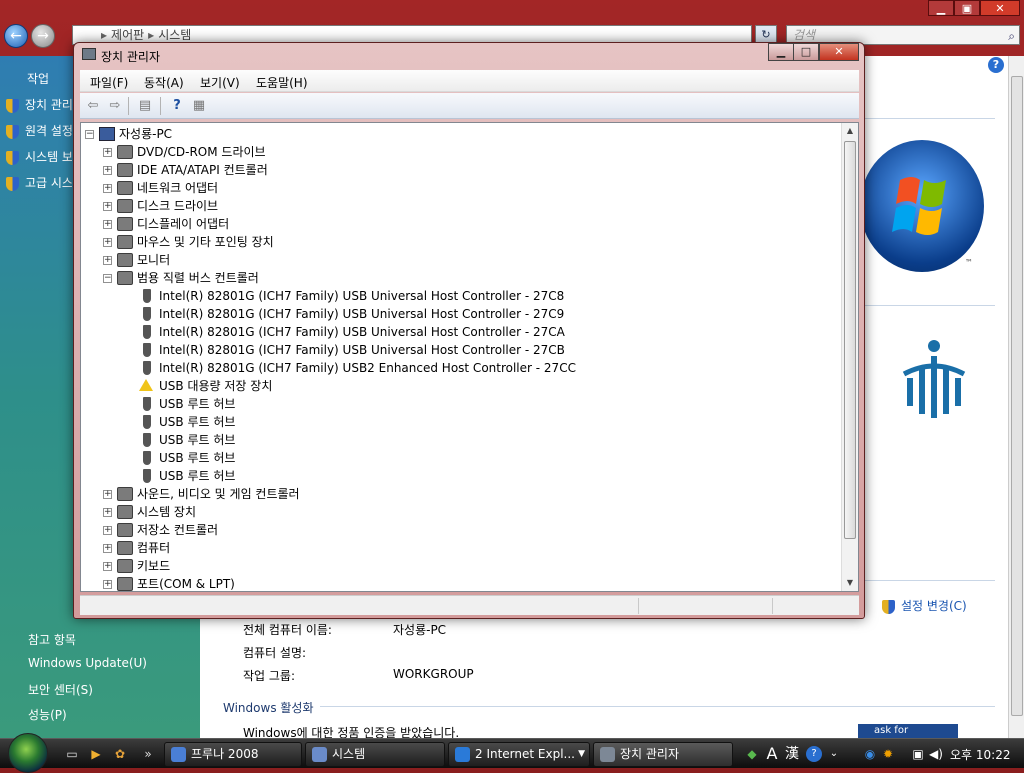 The height and width of the screenshot is (773, 1024). I want to click on tree-scrollbar: ▲ ▼, so click(849, 357).